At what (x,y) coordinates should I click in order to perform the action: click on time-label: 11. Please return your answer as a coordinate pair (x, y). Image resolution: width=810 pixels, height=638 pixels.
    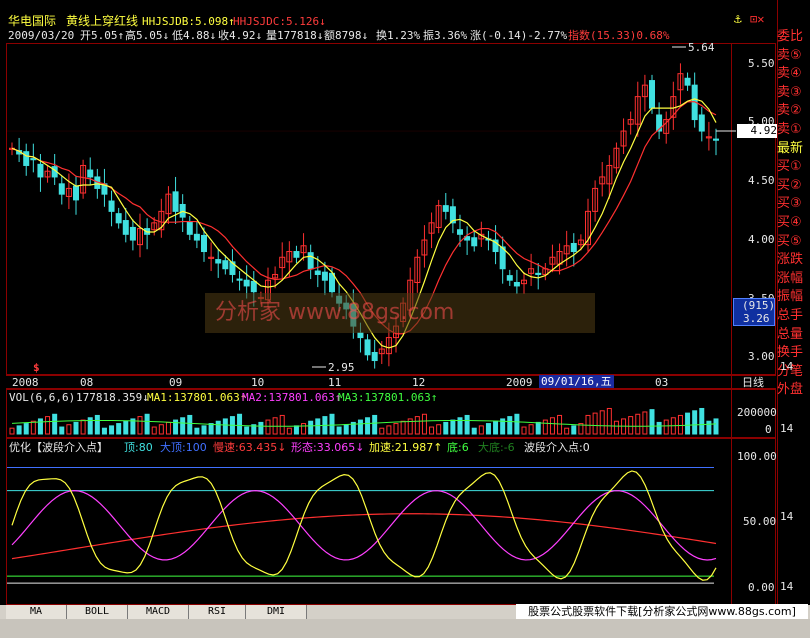
    Looking at the image, I should click on (335, 382).